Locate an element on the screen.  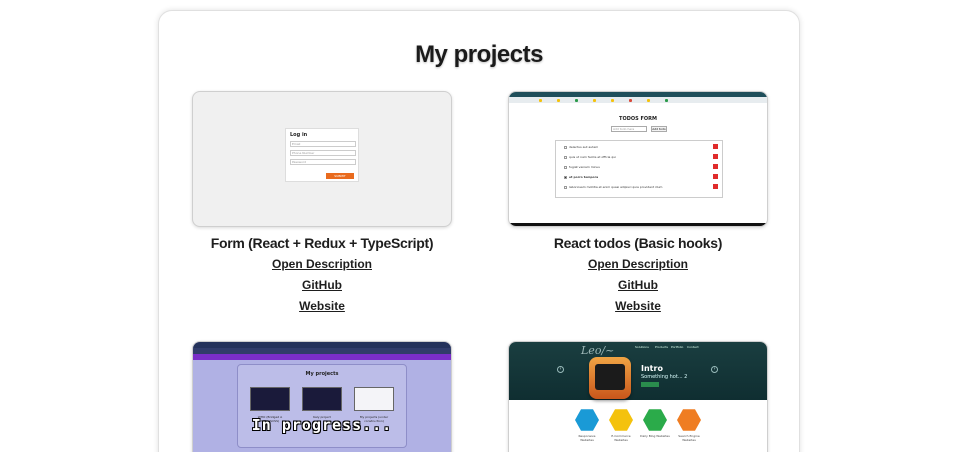
nav-item: Solutions is located at coordinates (642, 347).